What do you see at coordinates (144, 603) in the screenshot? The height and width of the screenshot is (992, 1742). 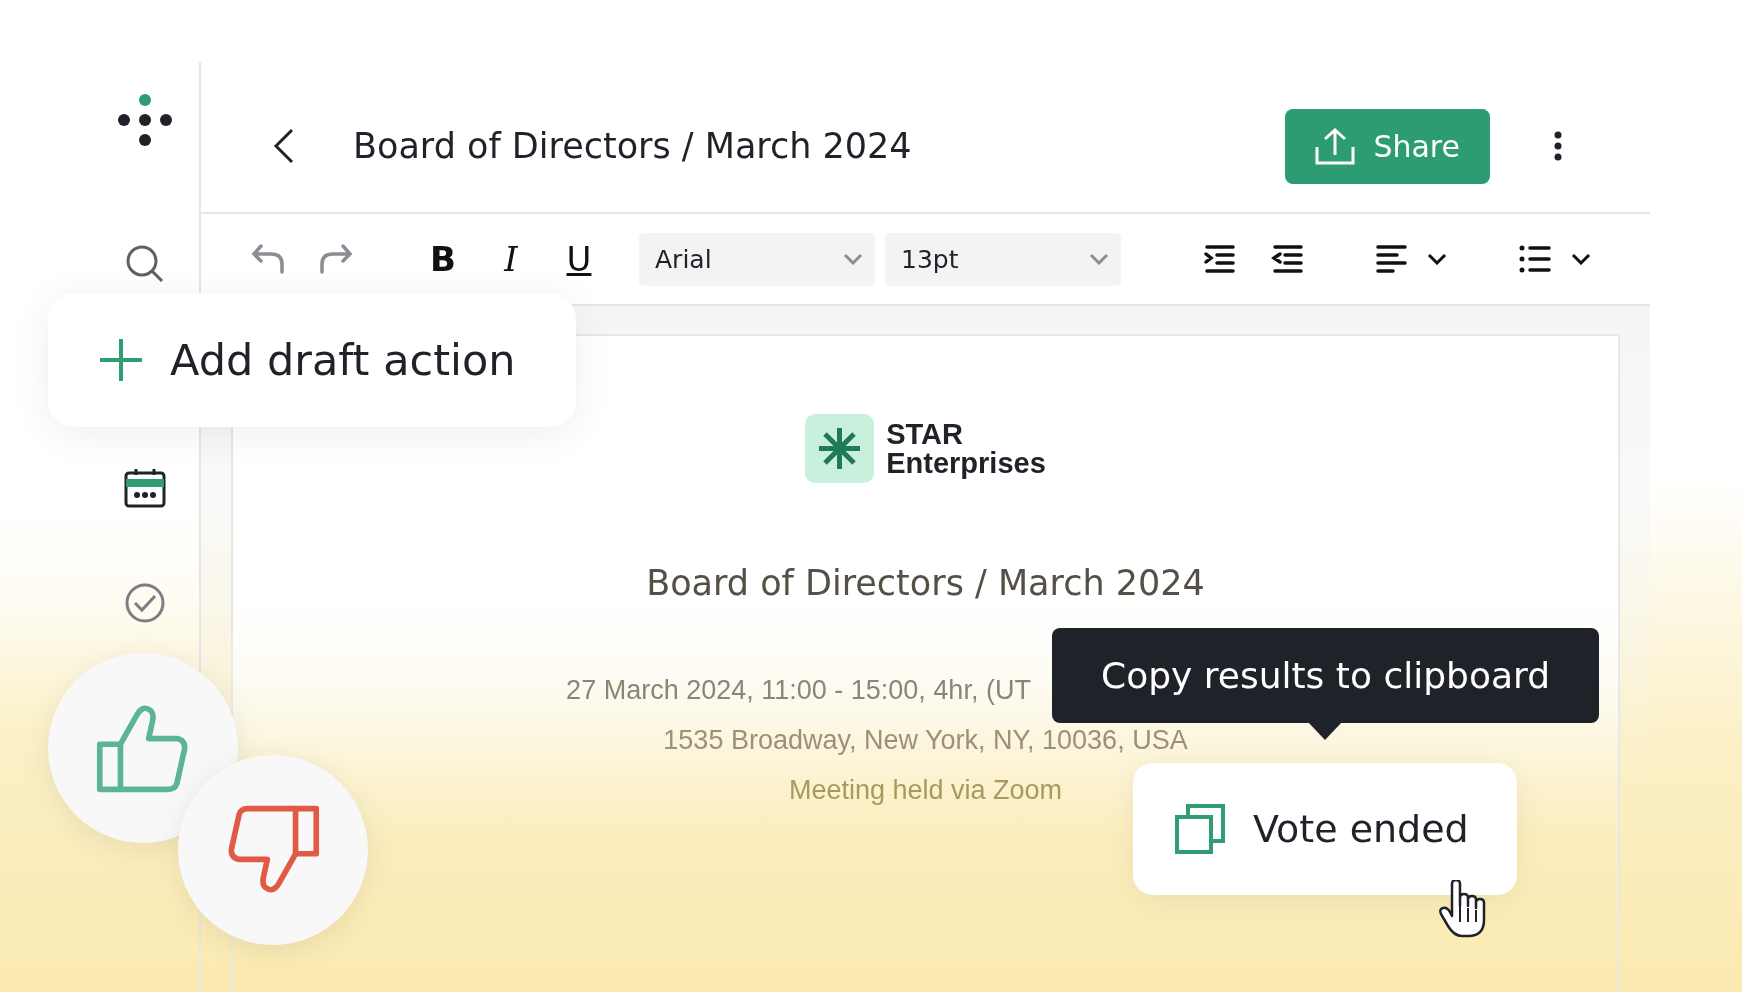 I see `check-circle-icon` at bounding box center [144, 603].